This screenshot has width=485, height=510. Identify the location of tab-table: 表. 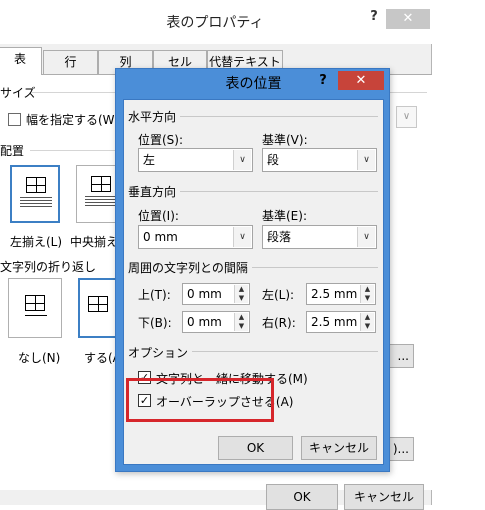
(21, 61).